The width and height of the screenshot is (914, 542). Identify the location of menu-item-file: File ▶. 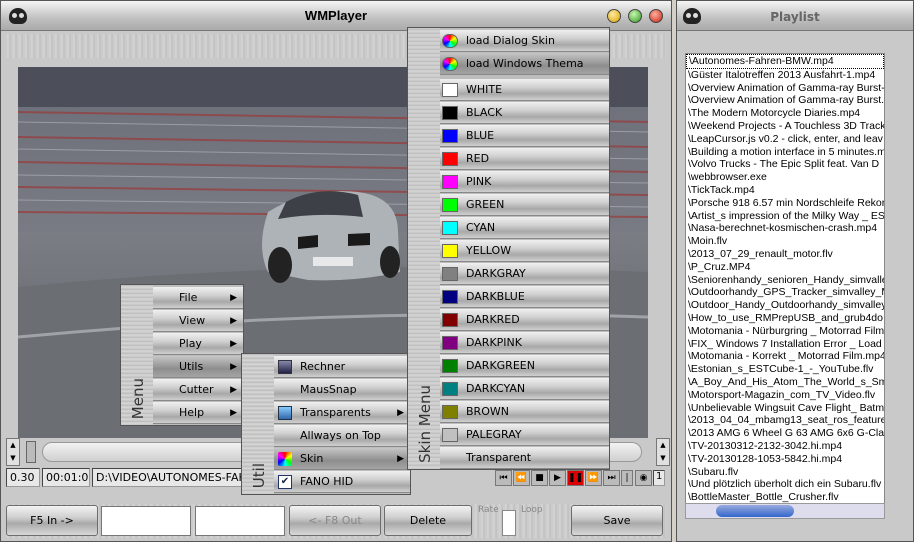
(198, 298).